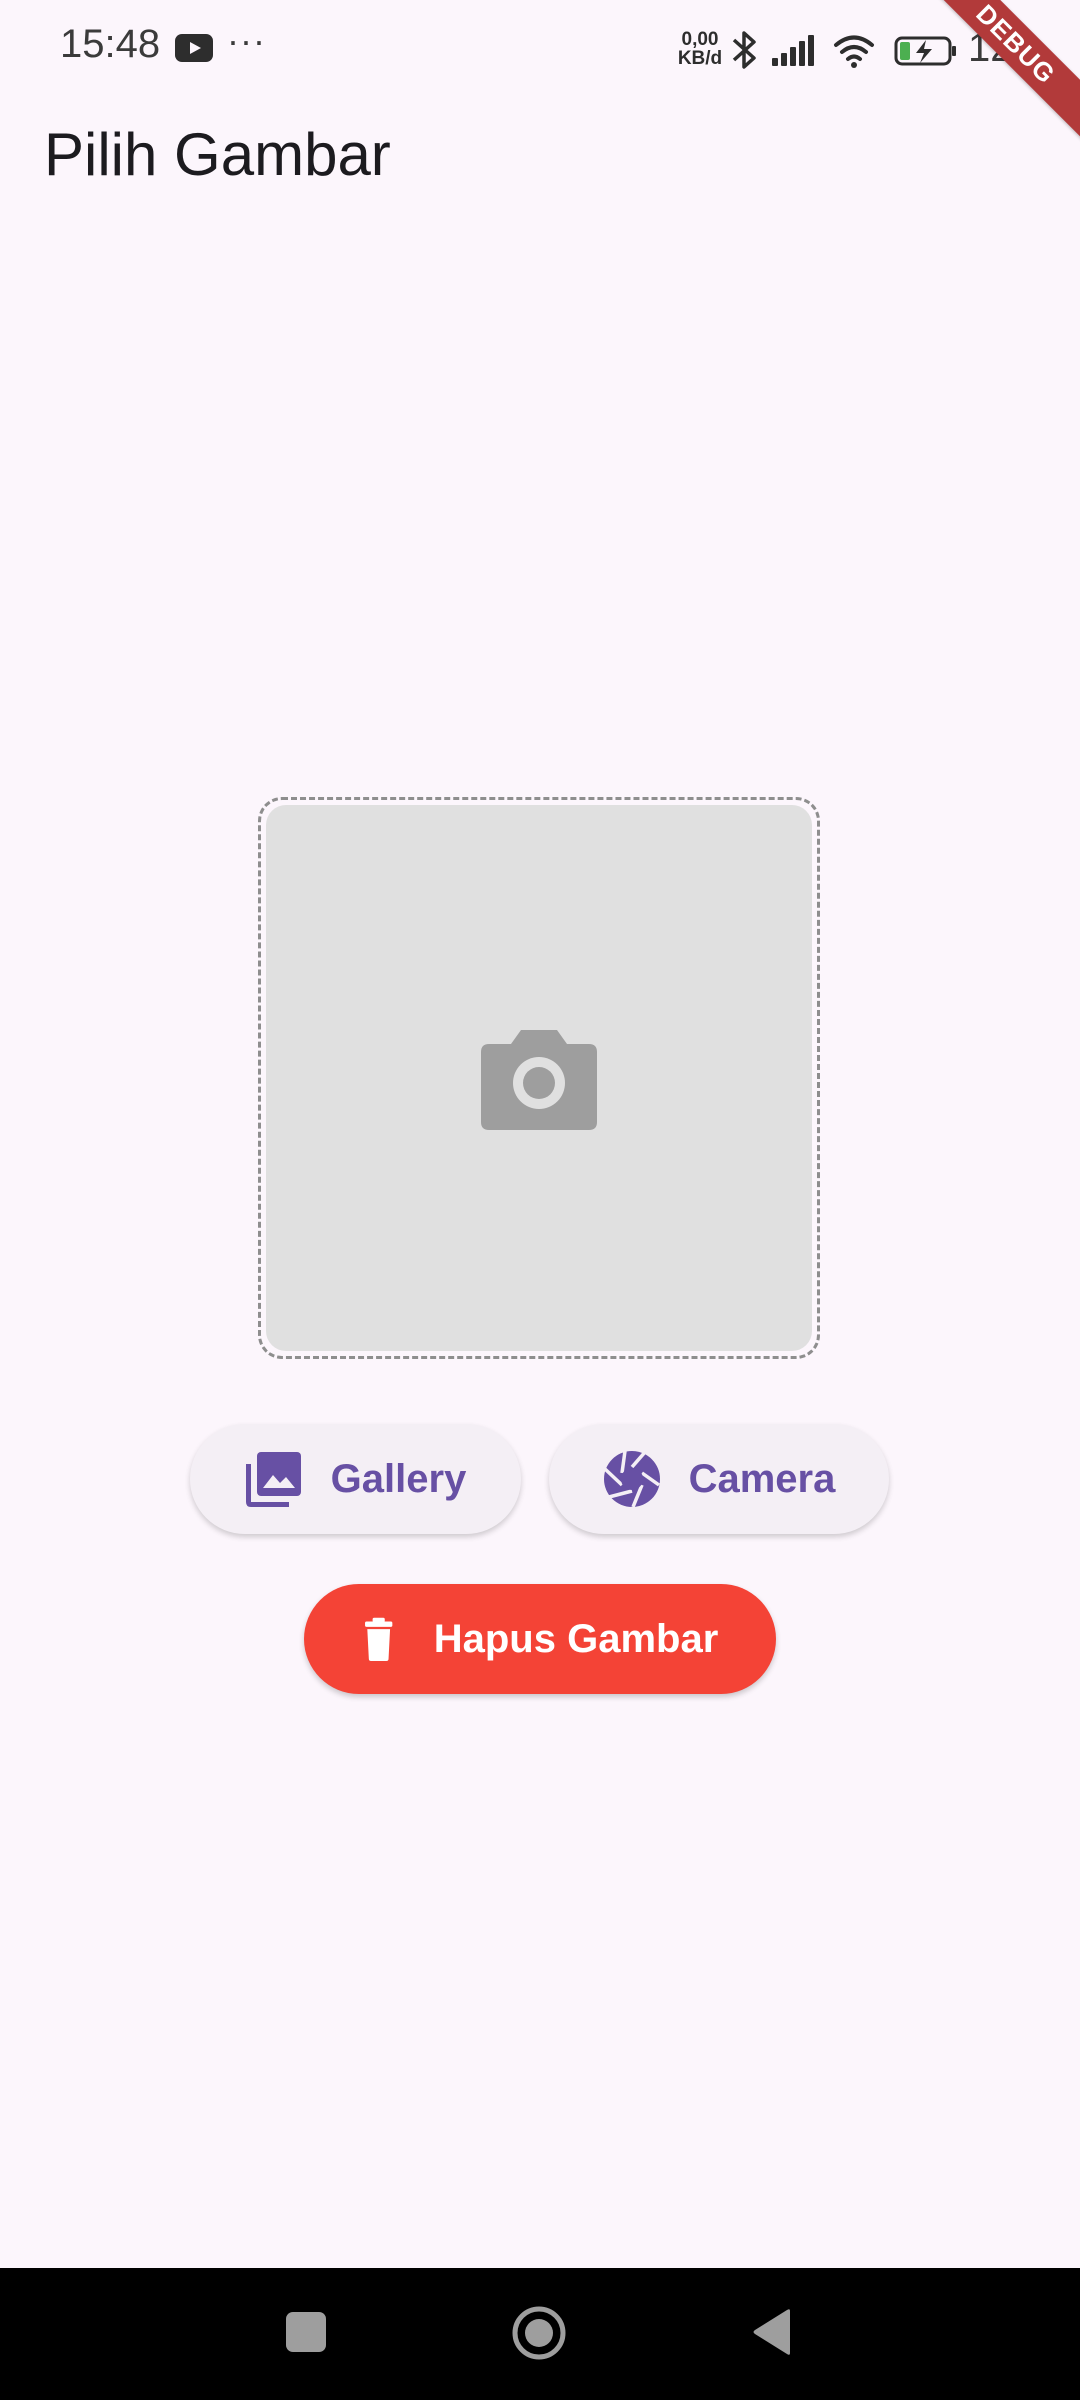 This screenshot has height=2400, width=1080. I want to click on camera-button: Camera, so click(719, 1479).